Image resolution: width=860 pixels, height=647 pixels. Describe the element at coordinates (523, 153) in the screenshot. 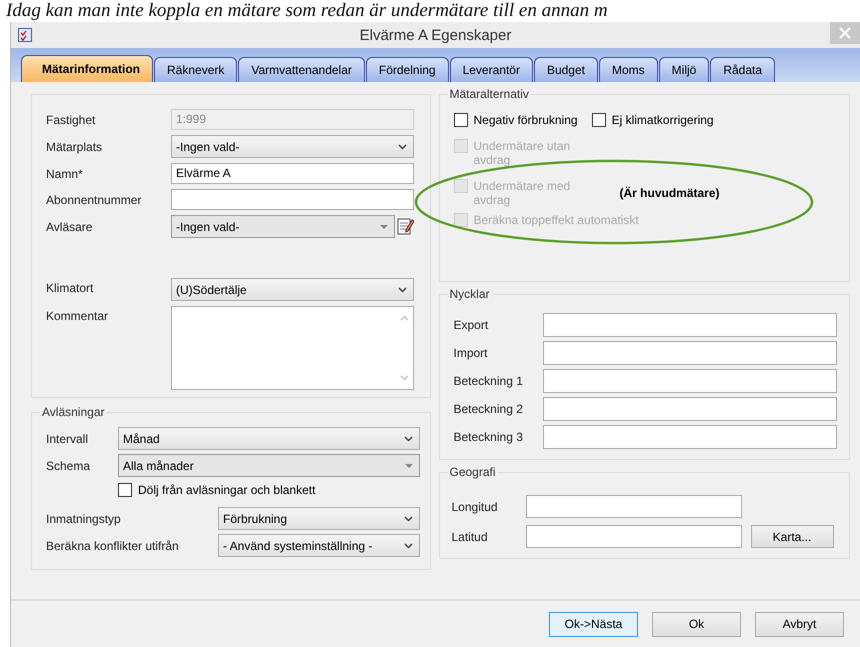

I see `checkbox-label: Undermätare utan avdrag` at that location.